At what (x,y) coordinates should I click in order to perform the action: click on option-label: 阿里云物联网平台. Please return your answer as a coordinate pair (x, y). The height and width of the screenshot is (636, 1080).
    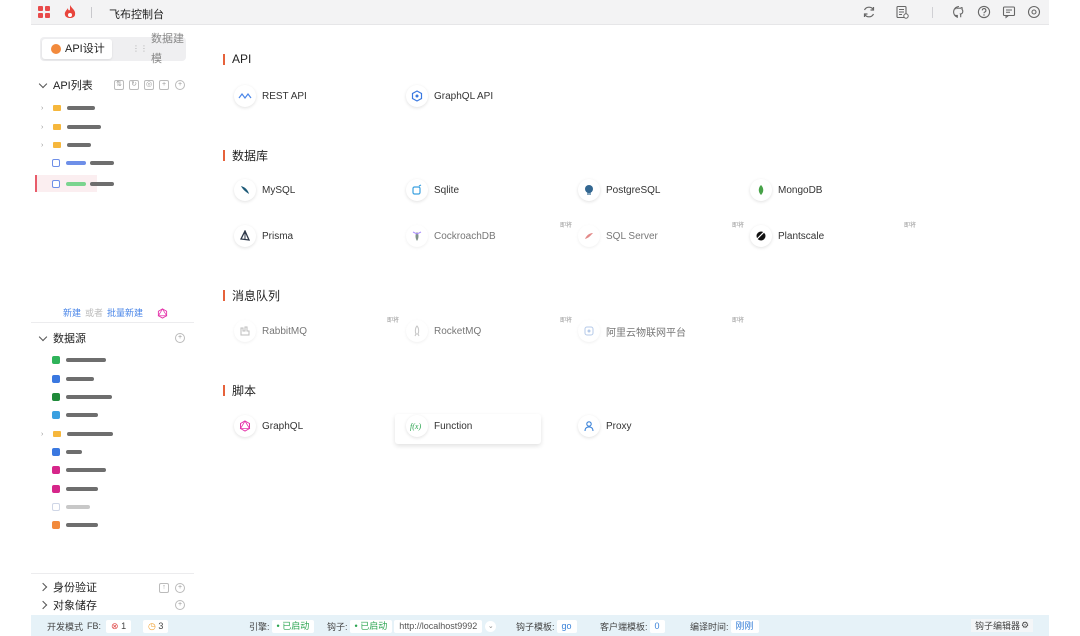
    Looking at the image, I should click on (646, 333).